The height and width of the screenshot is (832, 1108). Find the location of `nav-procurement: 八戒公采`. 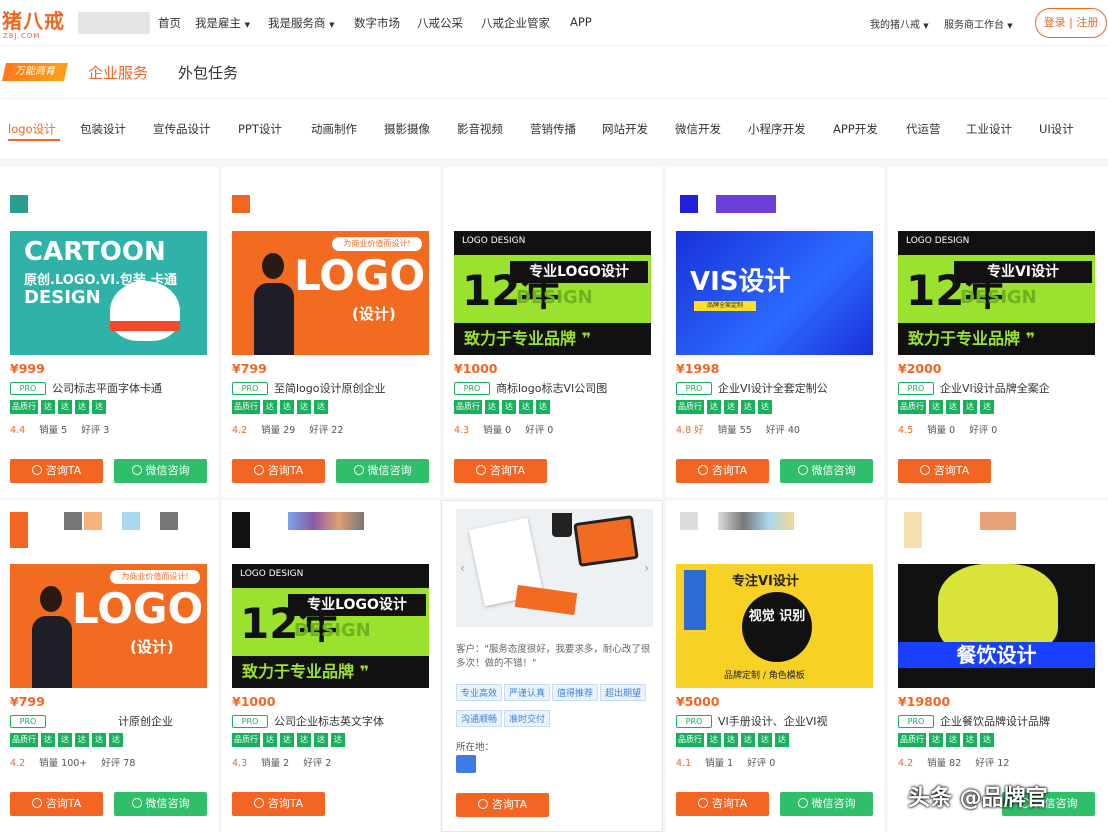

nav-procurement: 八戒公采 is located at coordinates (440, 23).